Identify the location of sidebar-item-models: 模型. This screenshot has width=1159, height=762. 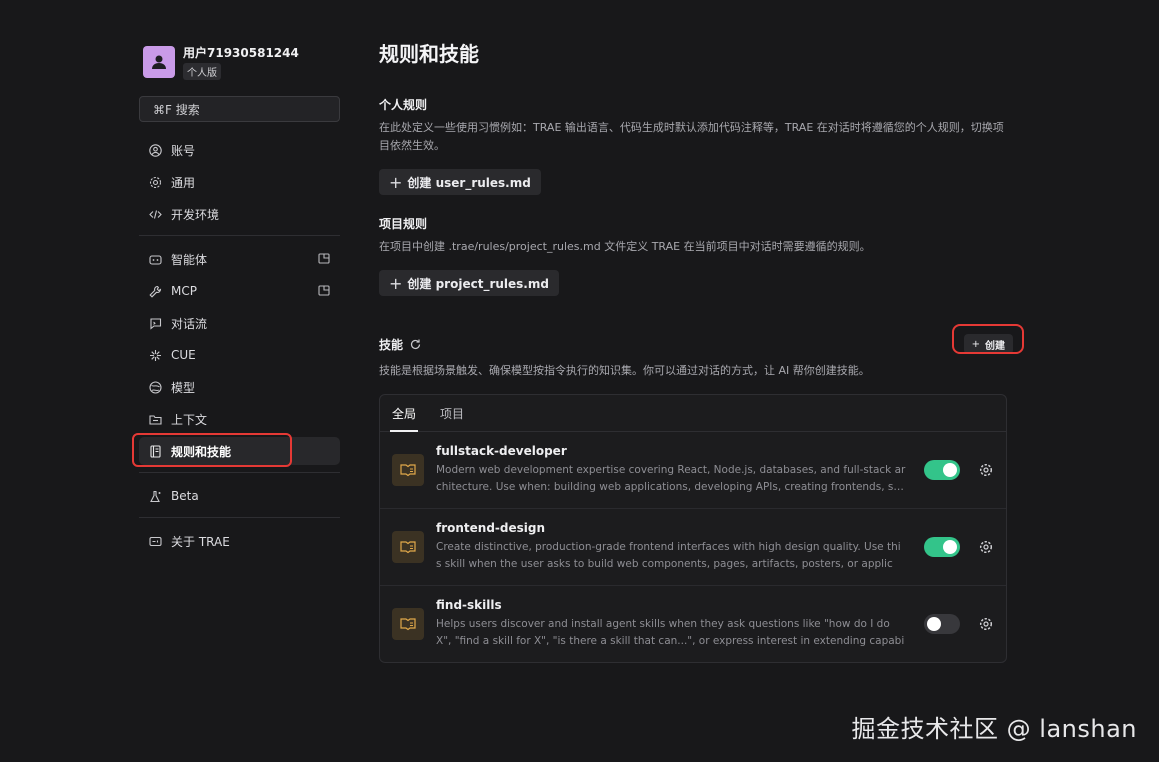
(239, 387).